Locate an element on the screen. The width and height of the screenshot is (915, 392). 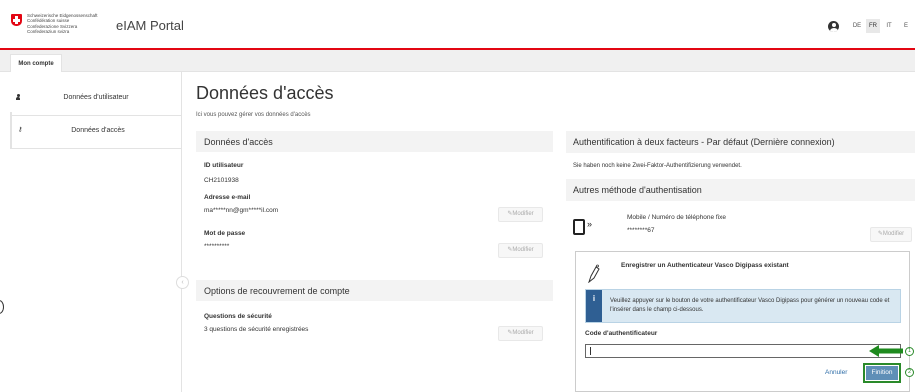
sidebar-item-label: Données d'utilisateur is located at coordinates (96, 97).